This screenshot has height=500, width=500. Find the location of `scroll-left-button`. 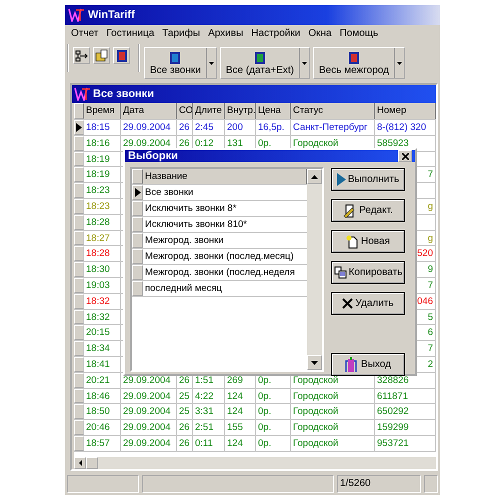

scroll-left-button is located at coordinates (80, 463).